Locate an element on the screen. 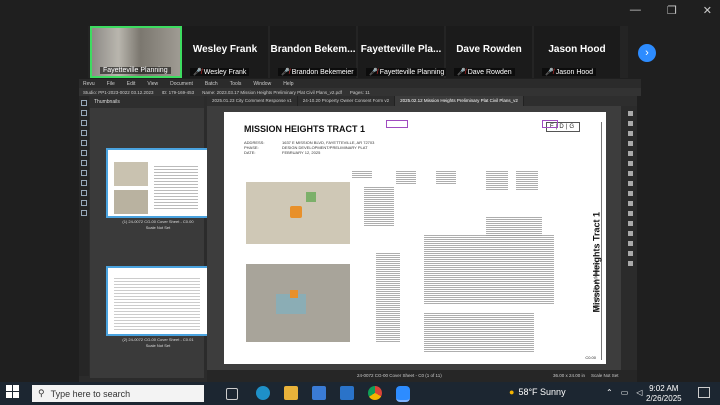 This screenshot has height=405, width=720. taskbar-clock: 9:02 AM 2/26/2025 is located at coordinates (664, 394).